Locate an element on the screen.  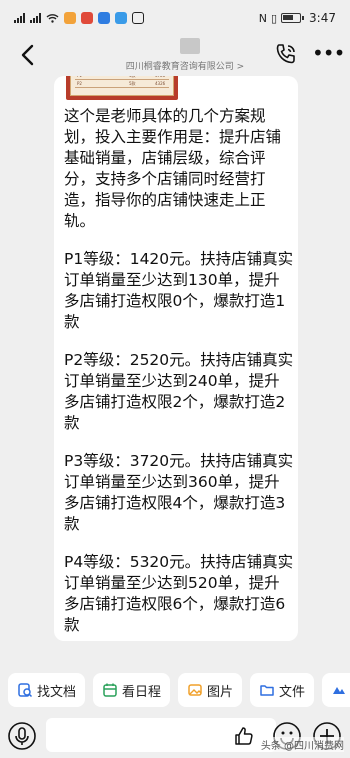
file-button: 文件 is located at coordinates (282, 690).